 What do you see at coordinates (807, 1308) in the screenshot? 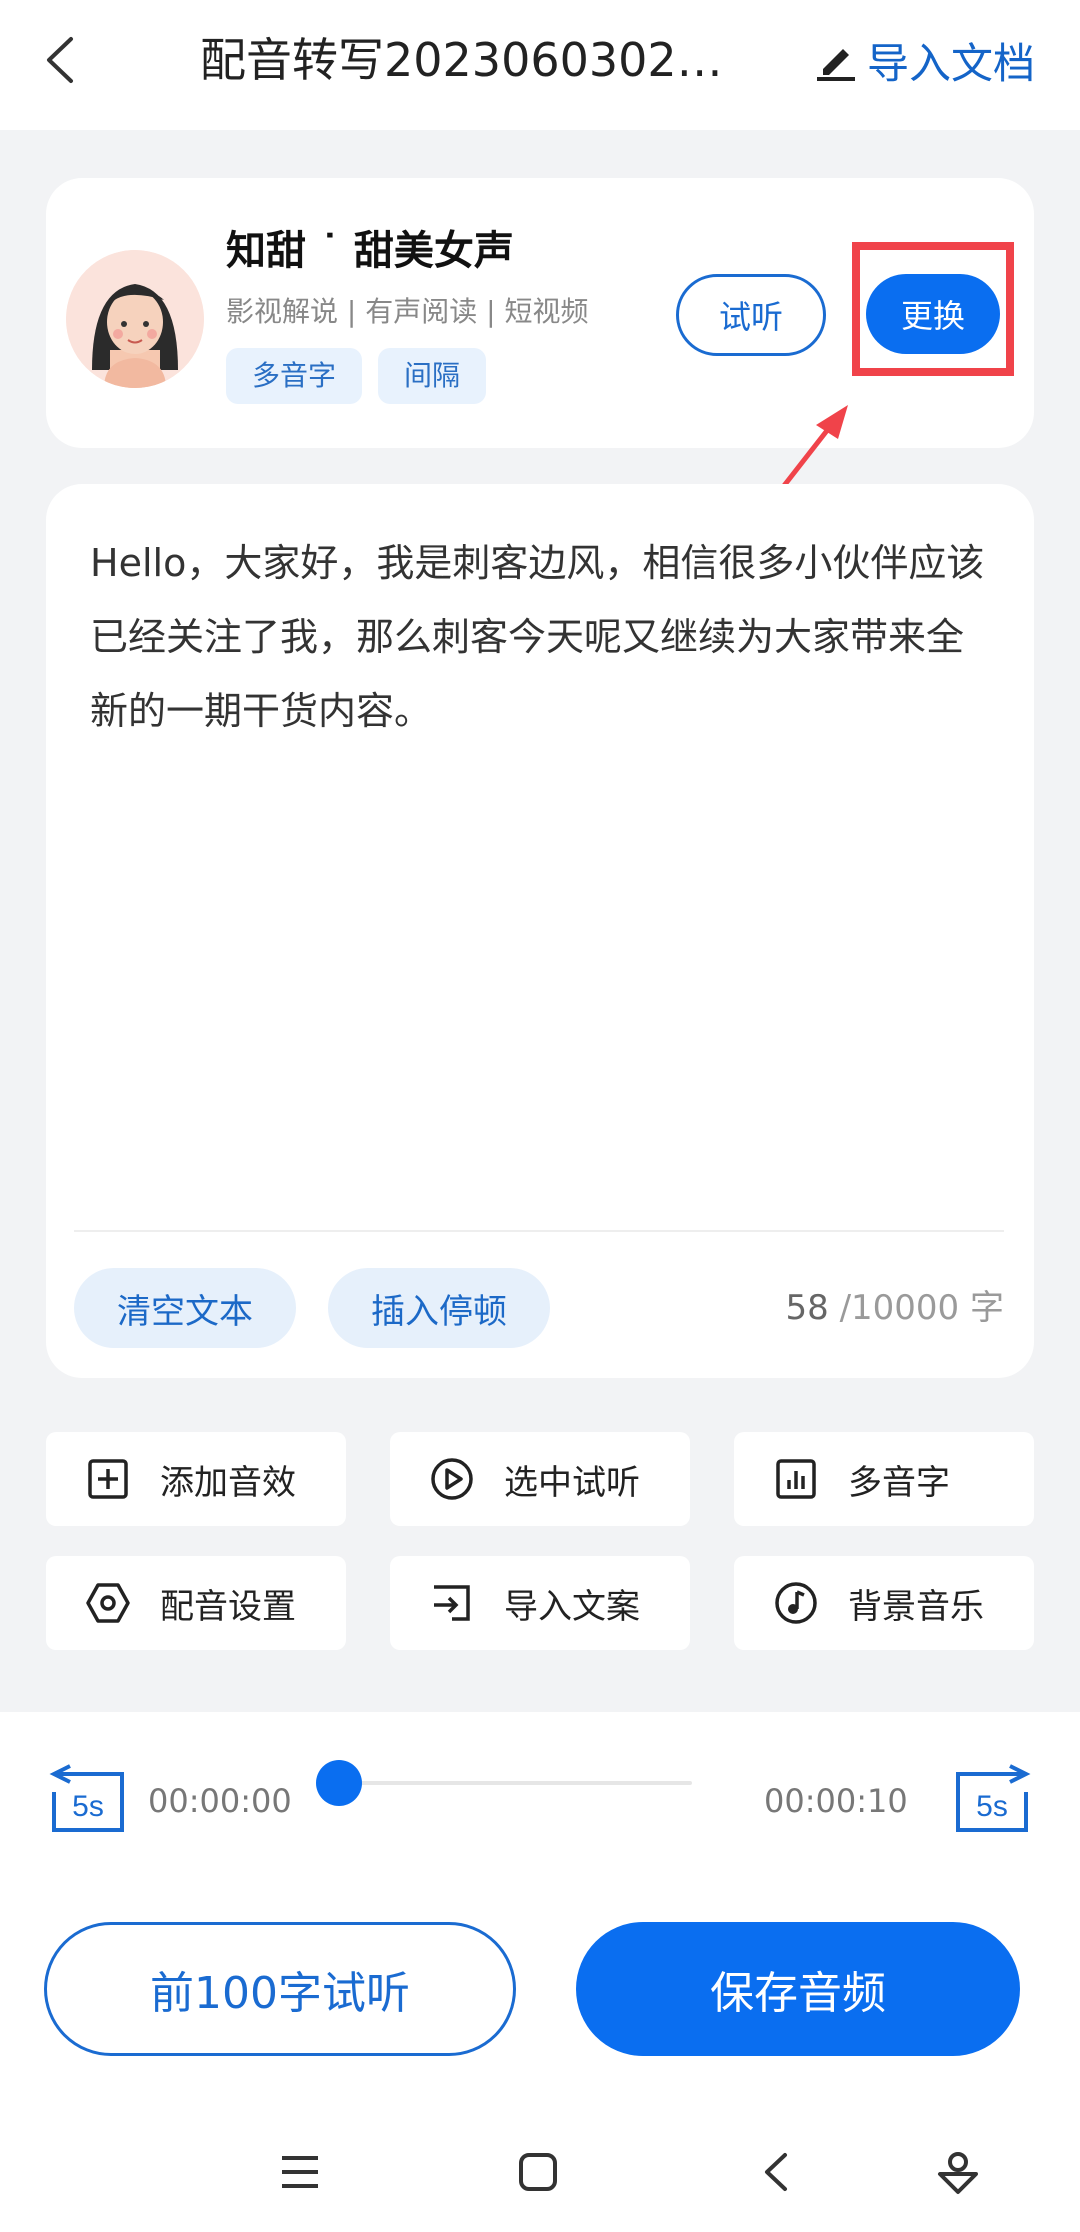
I see `char-count-current: 58` at bounding box center [807, 1308].